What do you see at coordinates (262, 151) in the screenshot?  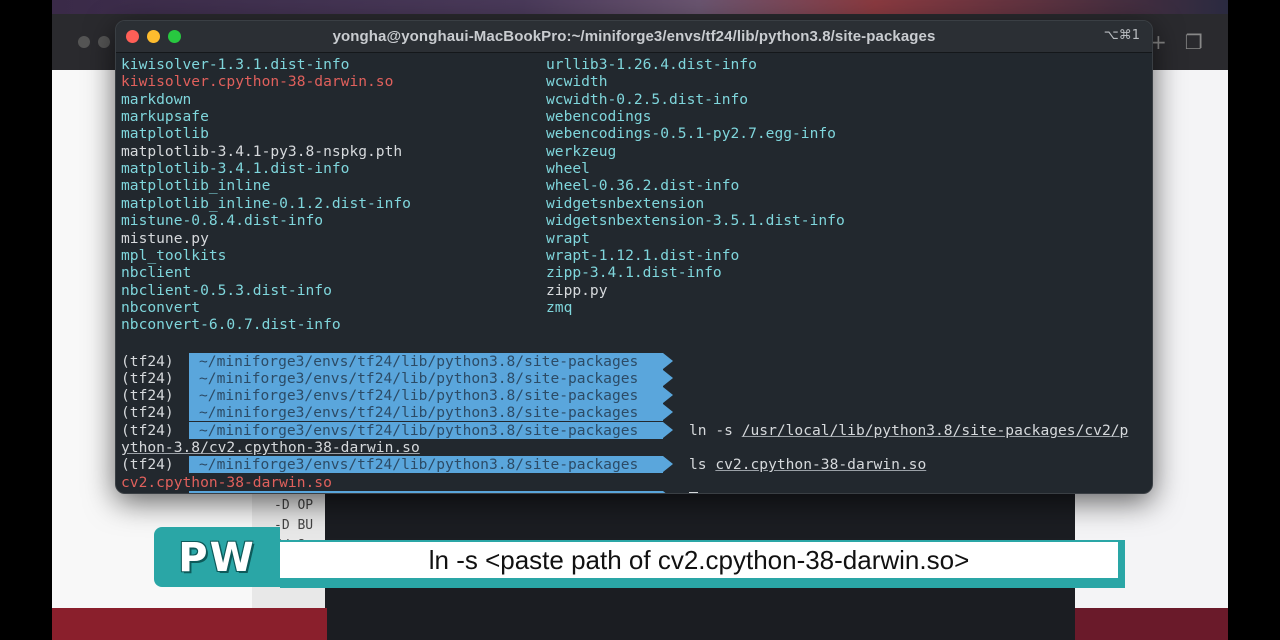 I see `file-entry: matplotlib-3.4.1-py3.8-nspkg.pth` at bounding box center [262, 151].